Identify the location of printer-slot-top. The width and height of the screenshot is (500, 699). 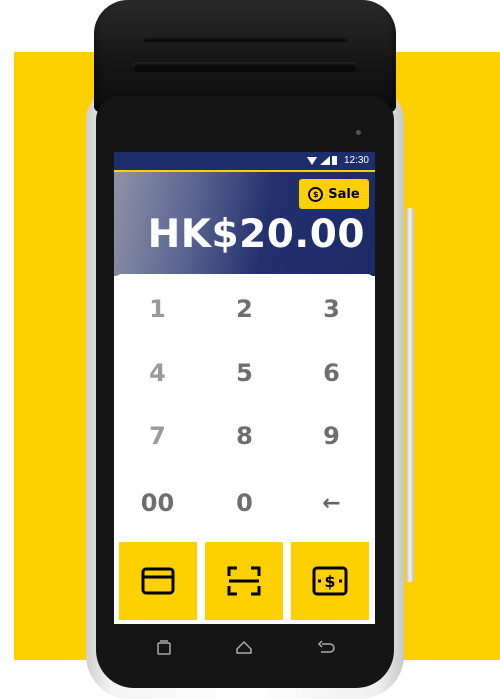
(245, 39).